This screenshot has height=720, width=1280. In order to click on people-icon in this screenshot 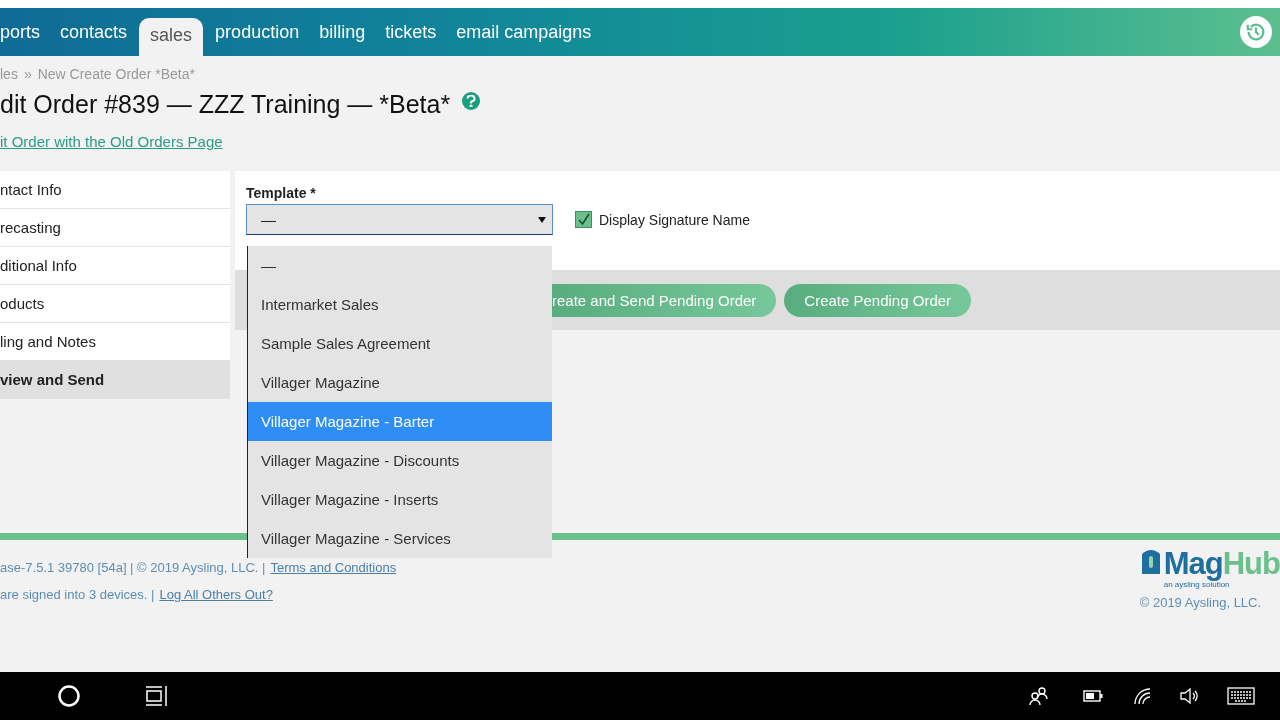, I will do `click(1039, 696)`.